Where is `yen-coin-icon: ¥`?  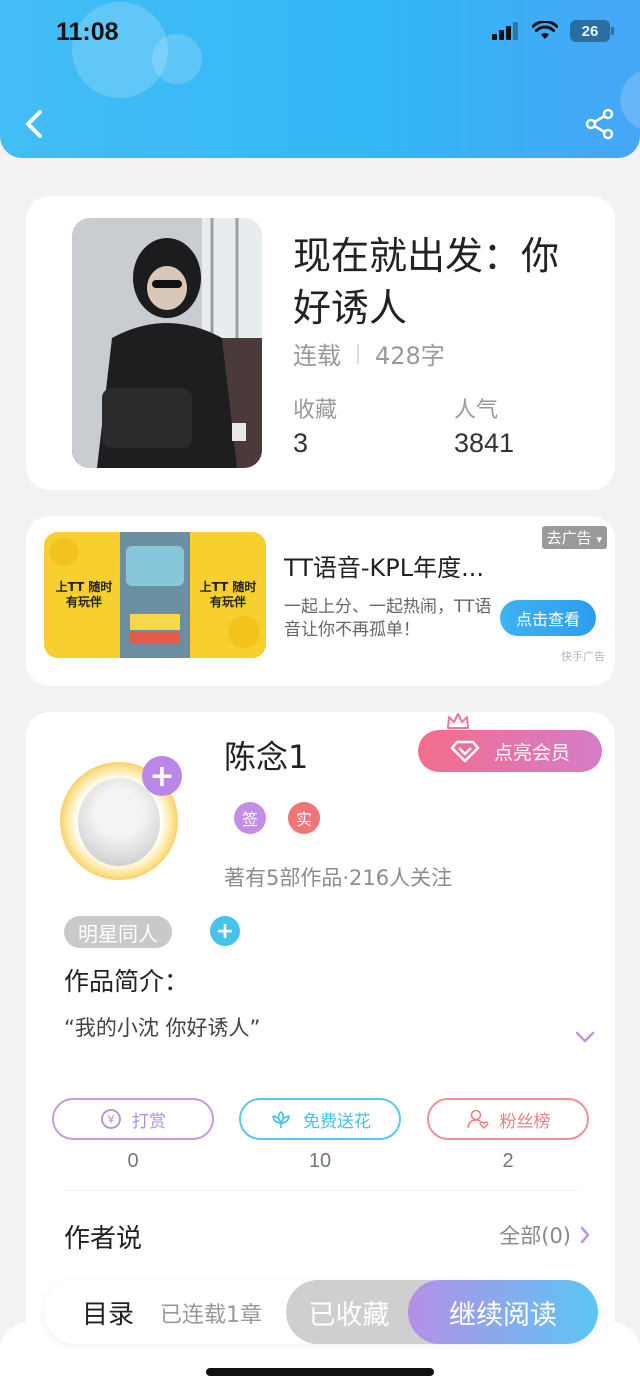 yen-coin-icon: ¥ is located at coordinates (111, 1119).